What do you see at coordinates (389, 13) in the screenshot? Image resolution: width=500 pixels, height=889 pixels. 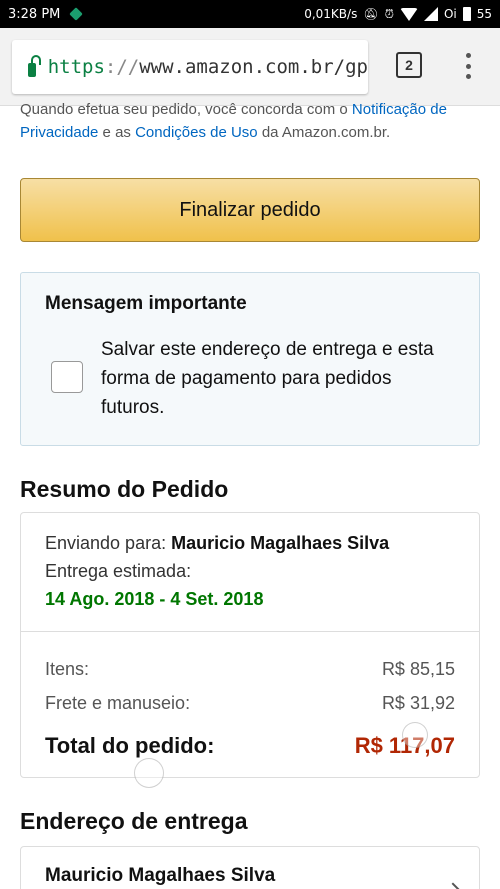 I see `alarm-icon: ⏰︎` at bounding box center [389, 13].